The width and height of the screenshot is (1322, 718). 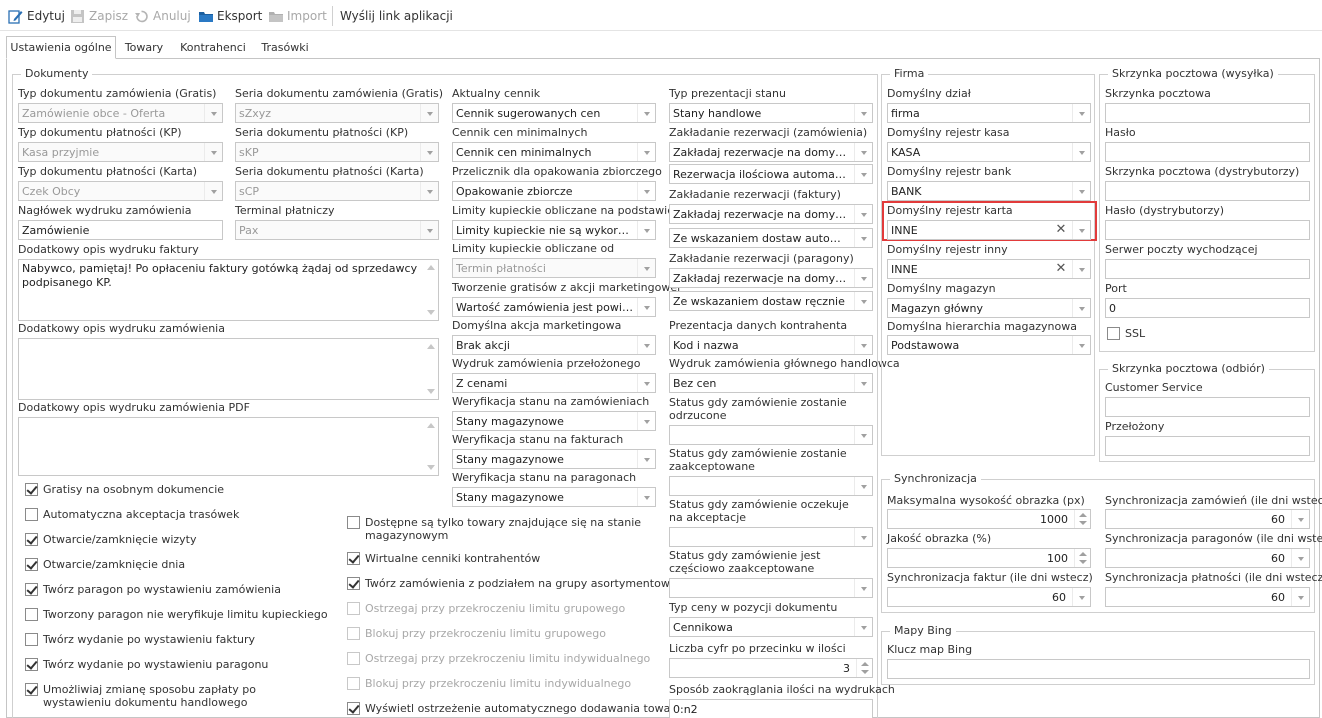 I want to click on status-partial-select, so click(x=771, y=588).